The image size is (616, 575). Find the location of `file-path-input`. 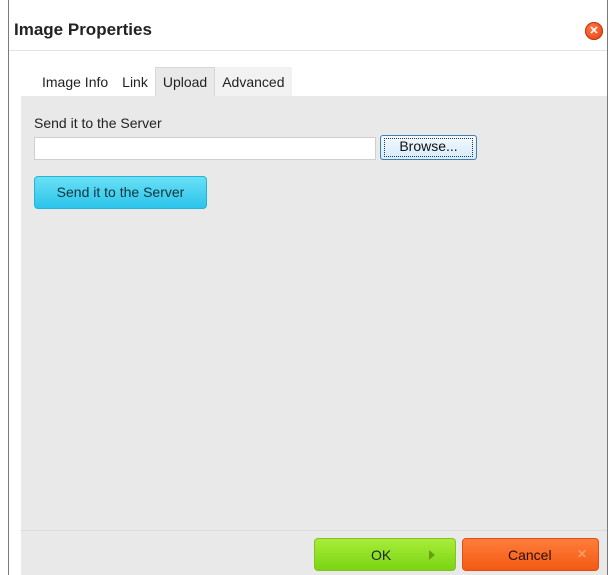

file-path-input is located at coordinates (205, 148).